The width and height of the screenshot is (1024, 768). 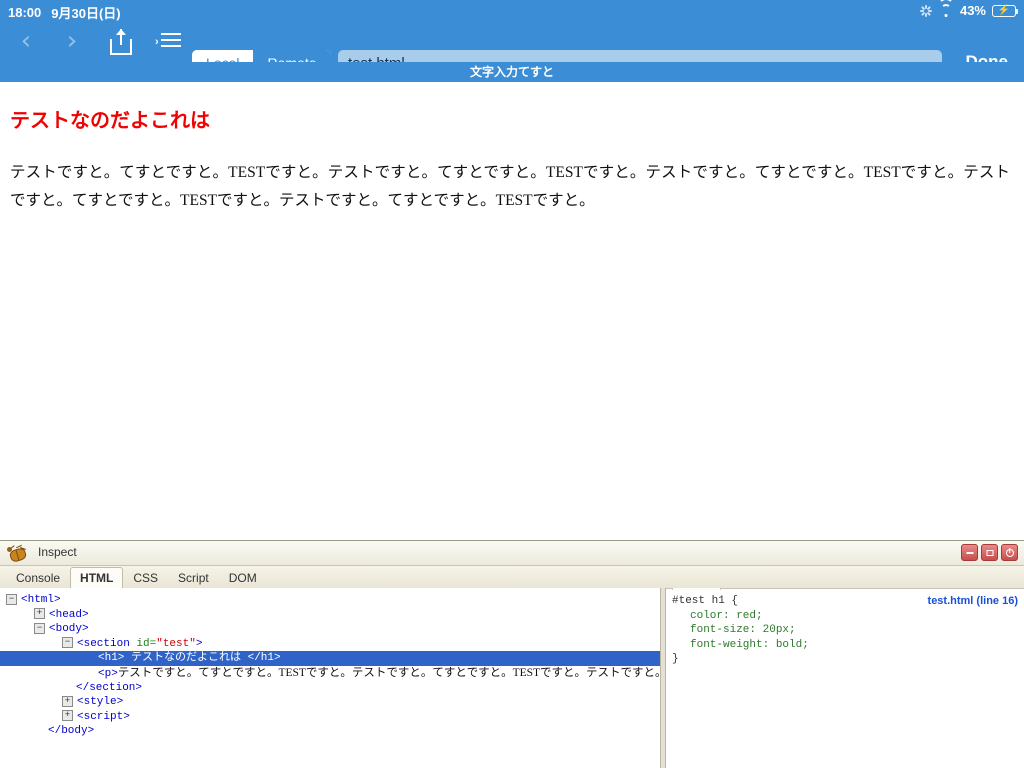 What do you see at coordinates (26, 41) in the screenshot?
I see `back-button: ‹` at bounding box center [26, 41].